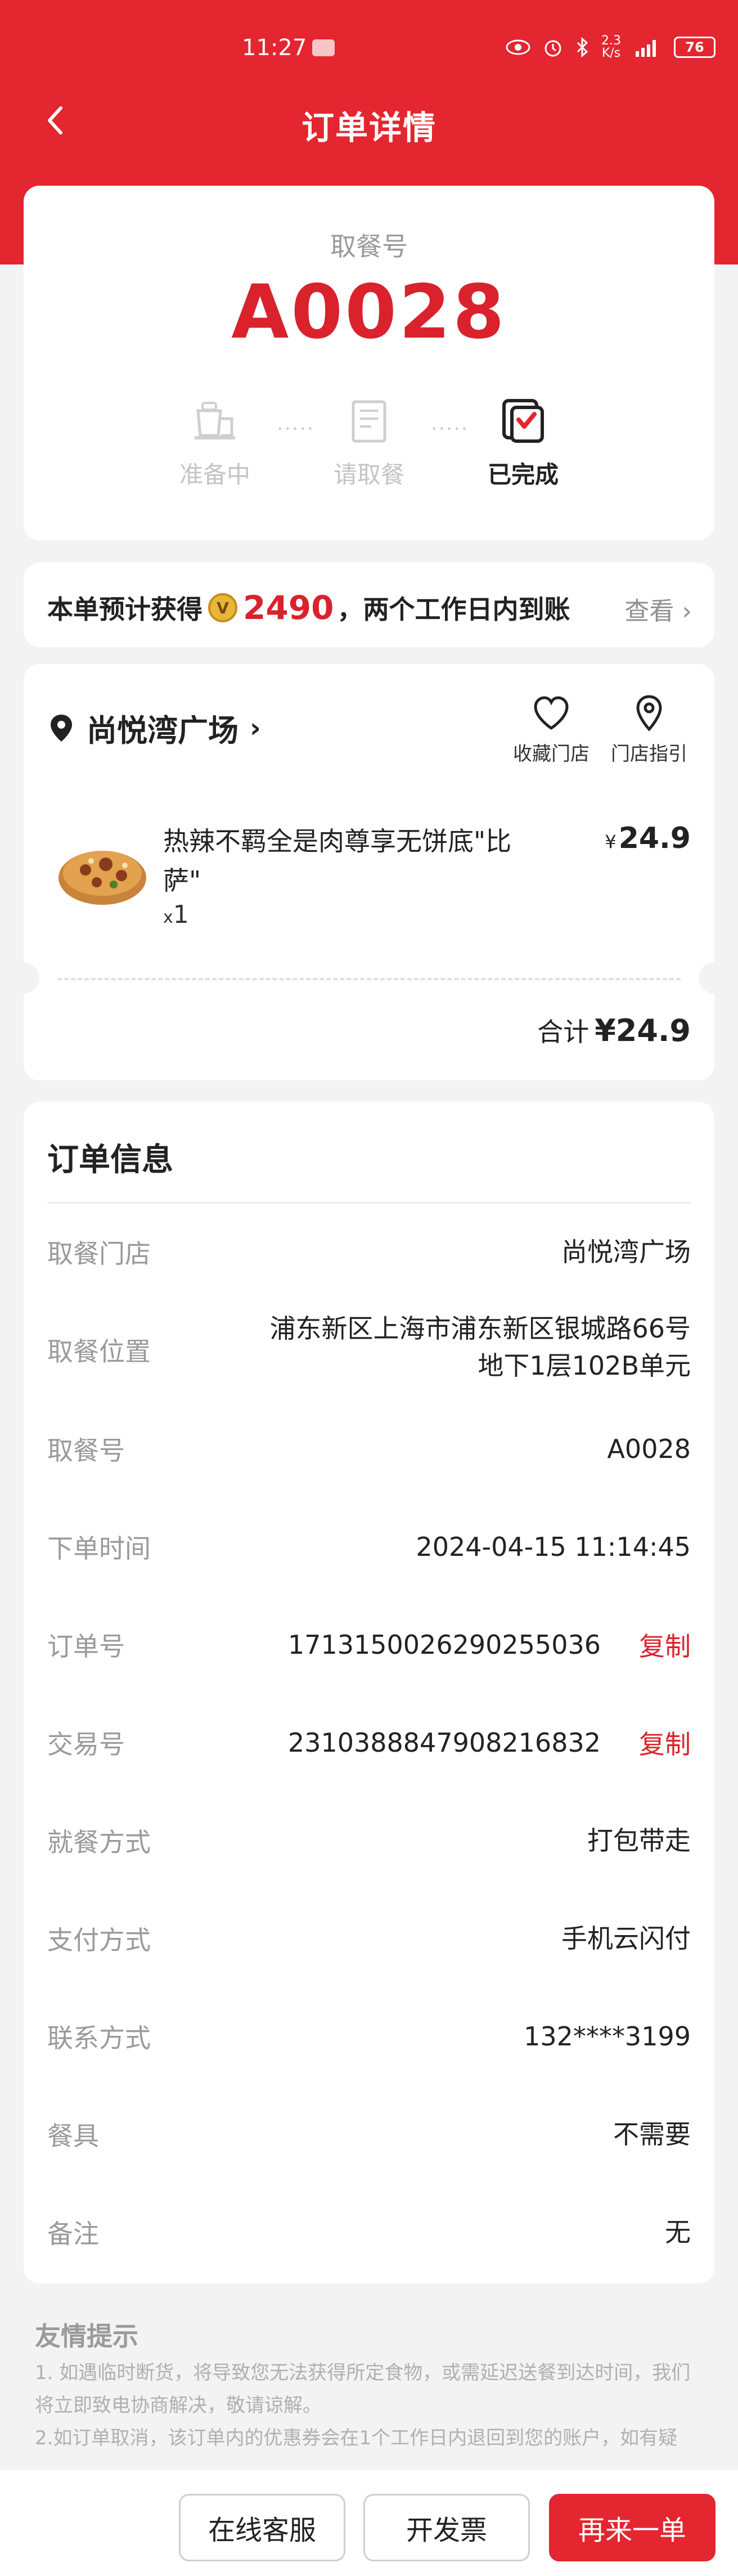  I want to click on info-value: 打包带走, so click(639, 1841).